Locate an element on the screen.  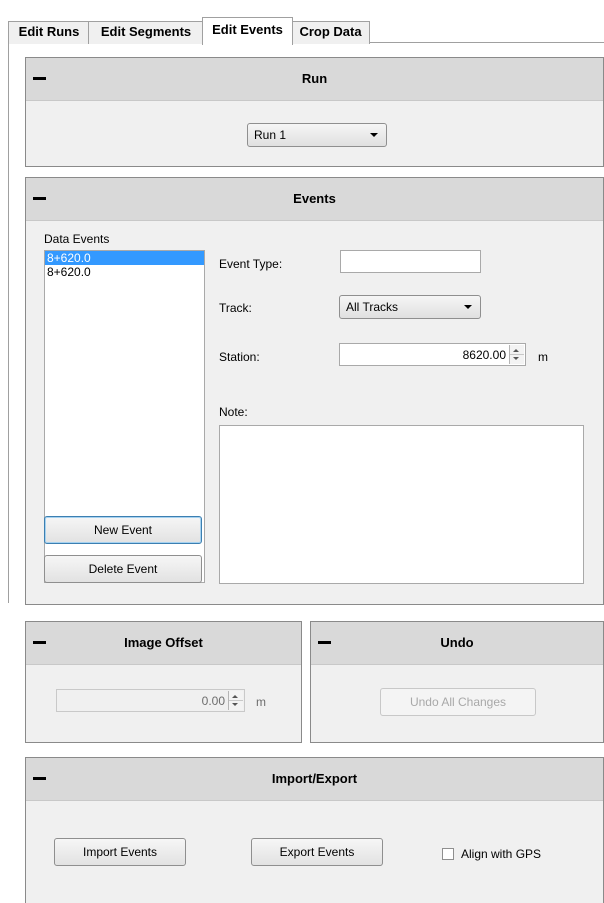
note-textarea is located at coordinates (401, 504).